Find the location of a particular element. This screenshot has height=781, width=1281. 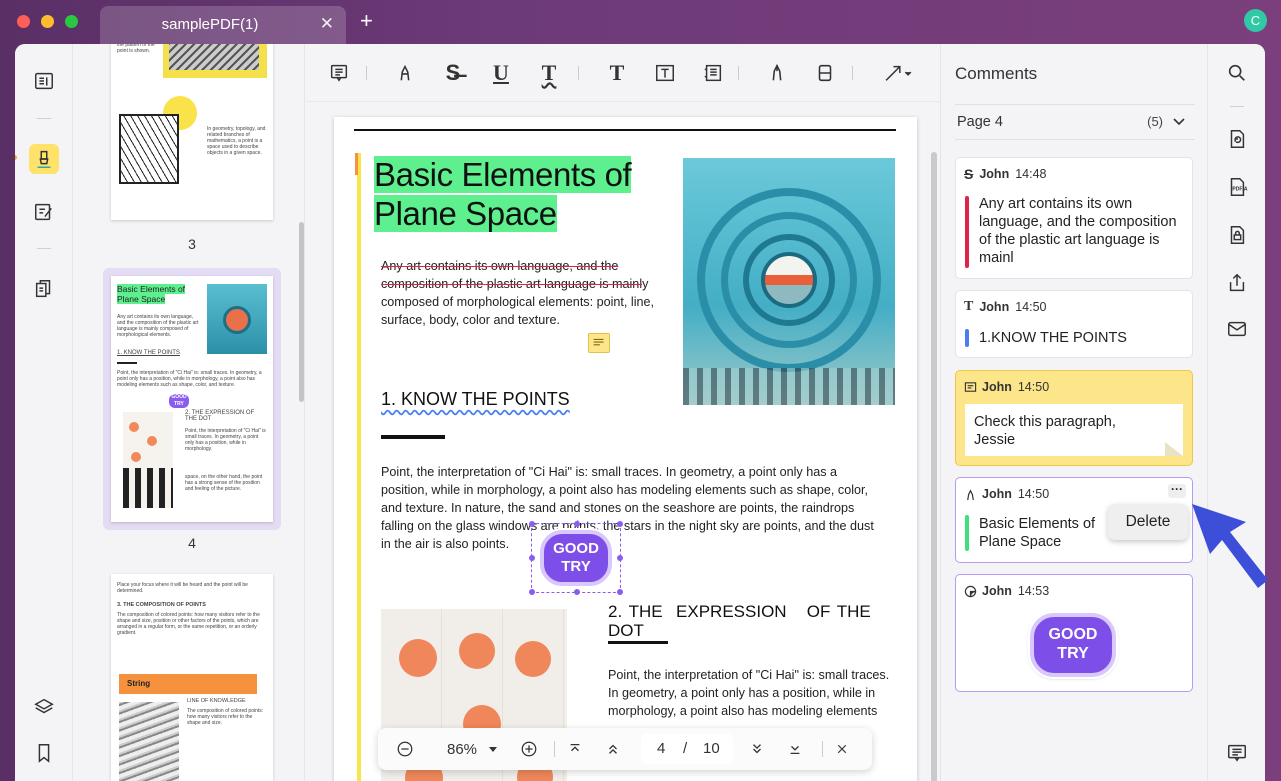

more-options-button: ··· is located at coordinates (1177, 490).